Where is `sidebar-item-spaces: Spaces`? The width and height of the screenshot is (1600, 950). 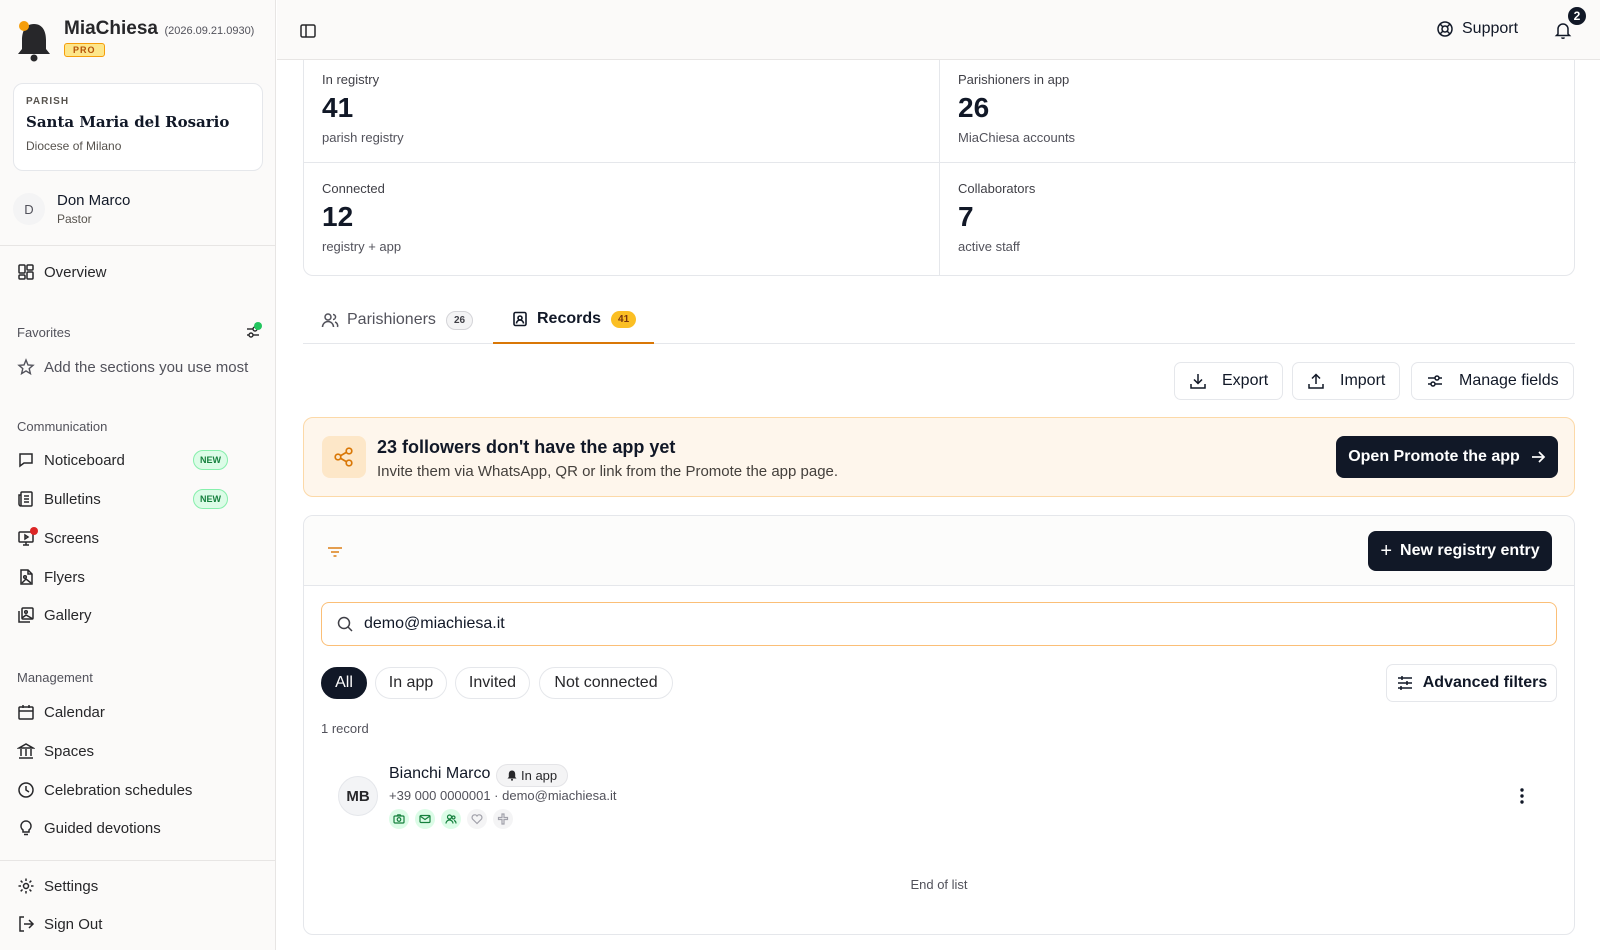 sidebar-item-spaces: Spaces is located at coordinates (139, 751).